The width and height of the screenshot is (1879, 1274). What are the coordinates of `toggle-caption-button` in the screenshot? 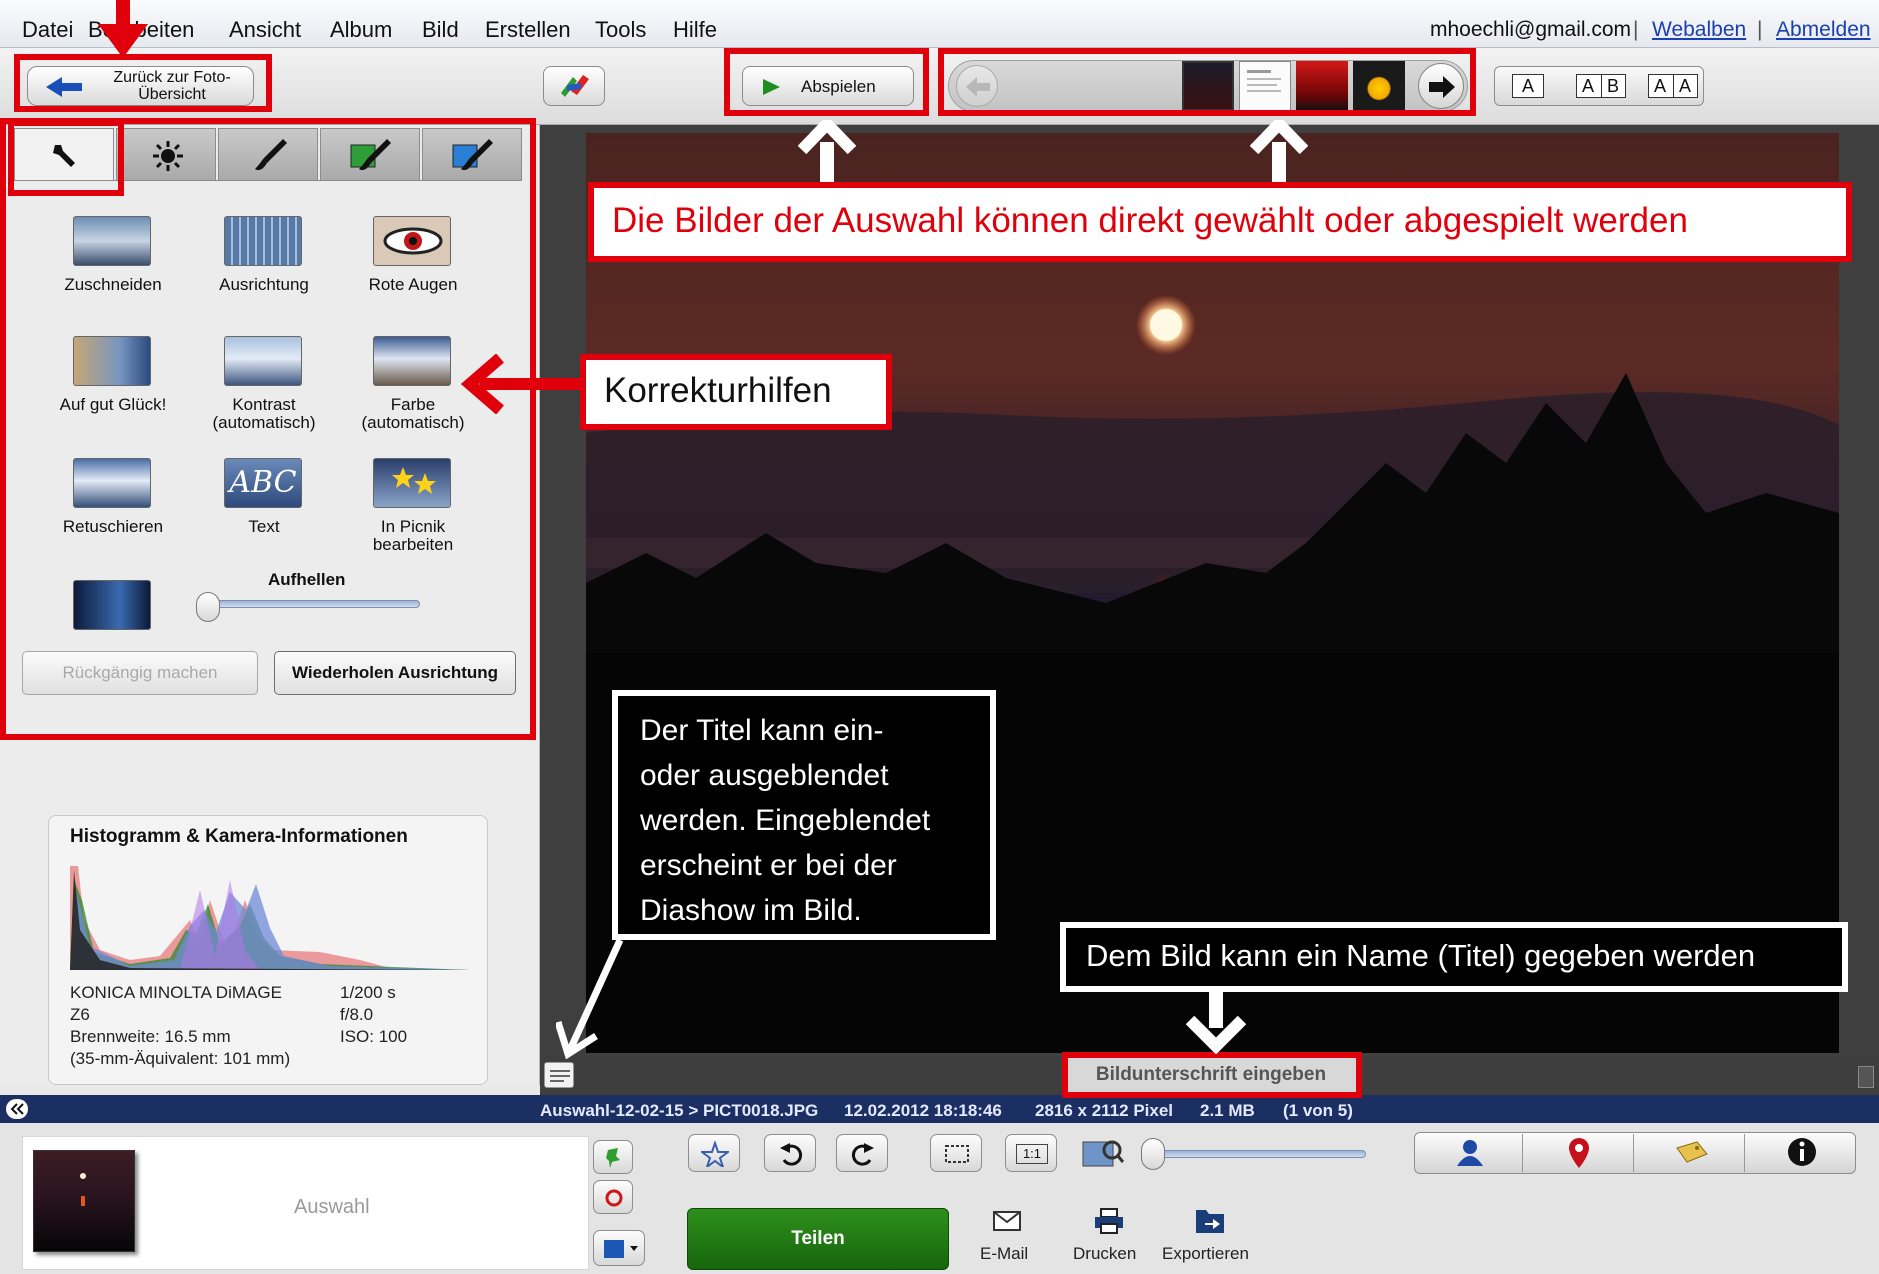 It's located at (559, 1075).